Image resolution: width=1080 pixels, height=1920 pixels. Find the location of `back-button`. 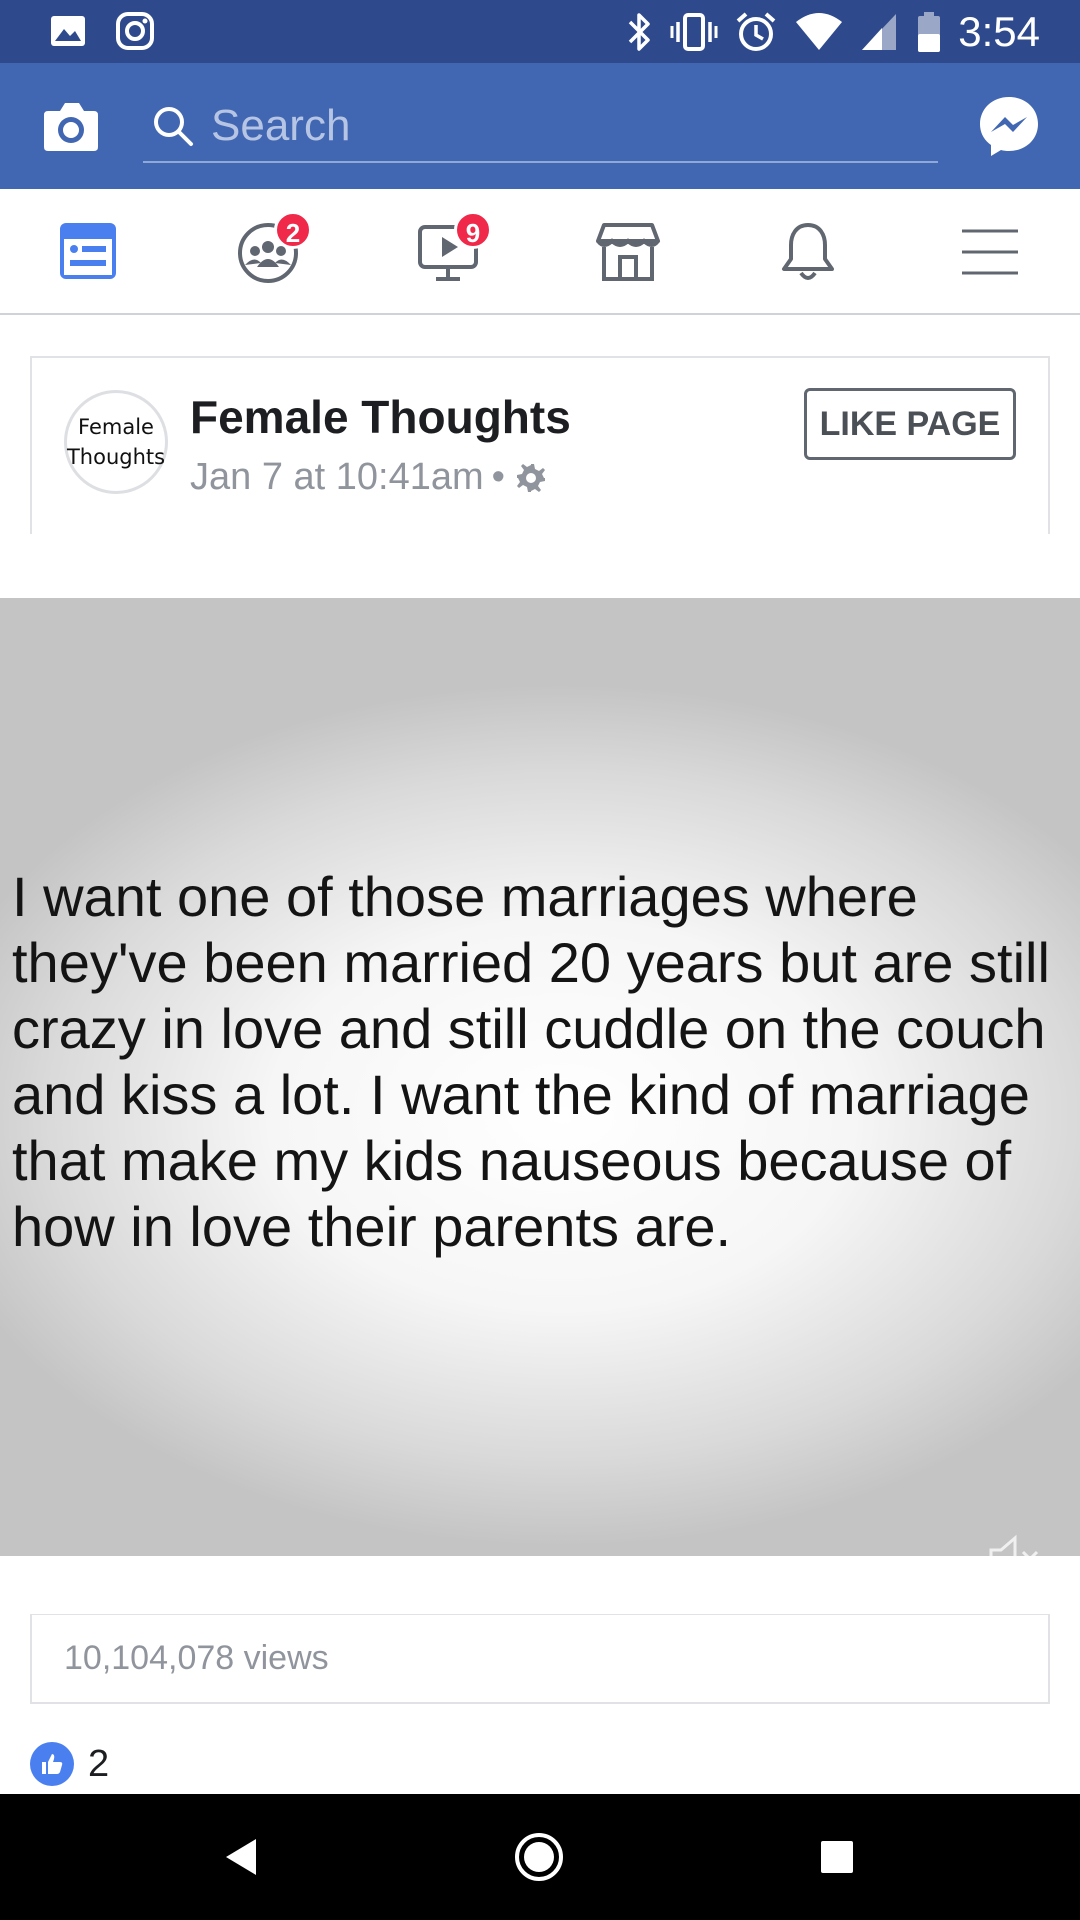

back-button is located at coordinates (242, 1857).